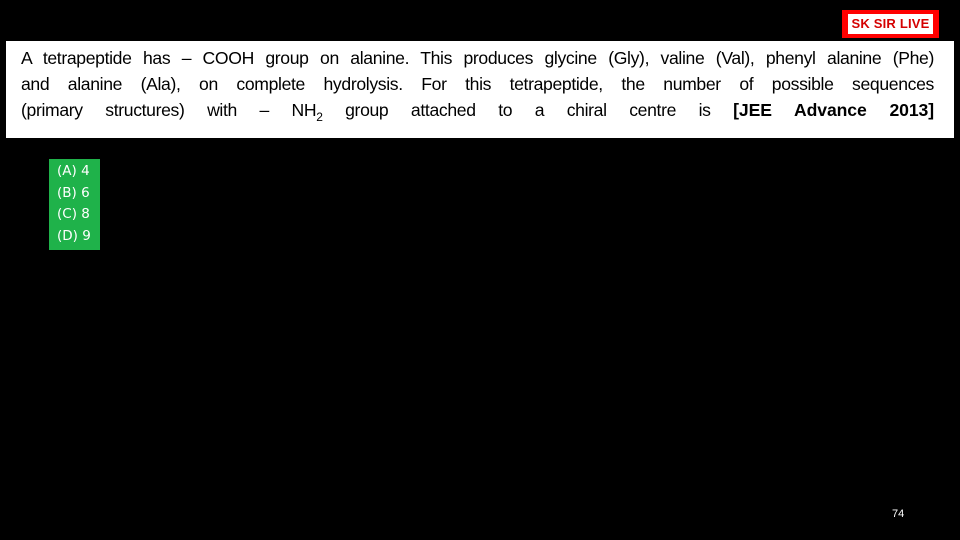 The width and height of the screenshot is (960, 540). I want to click on option-c: (C) 8, so click(78, 215).